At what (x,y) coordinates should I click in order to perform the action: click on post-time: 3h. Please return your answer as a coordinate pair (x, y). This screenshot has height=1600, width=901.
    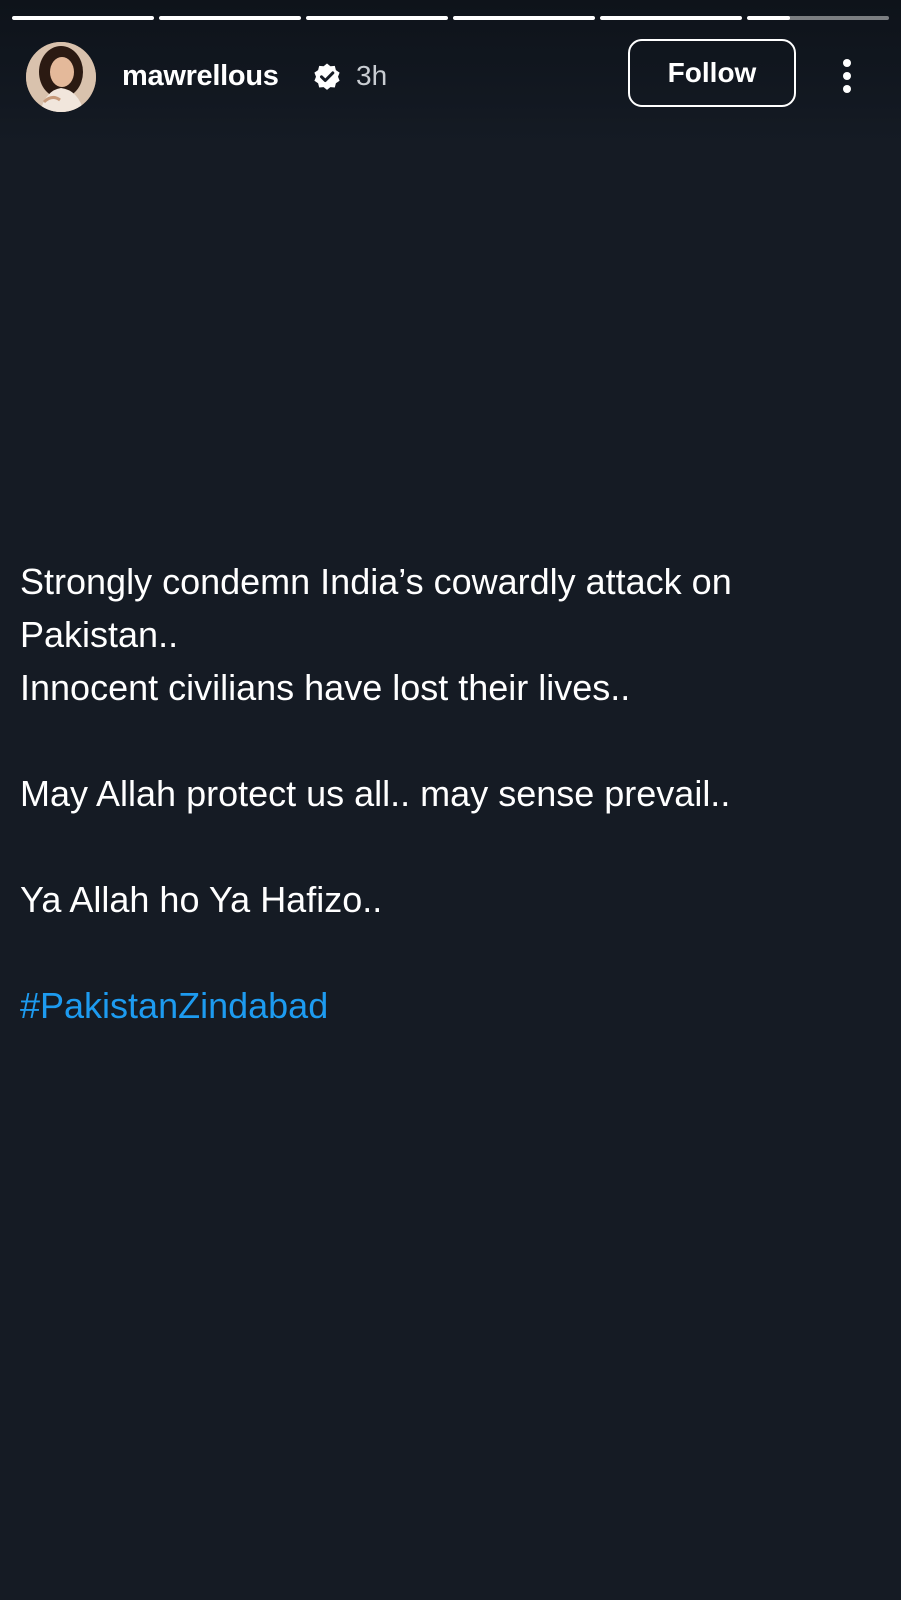
    Looking at the image, I should click on (372, 75).